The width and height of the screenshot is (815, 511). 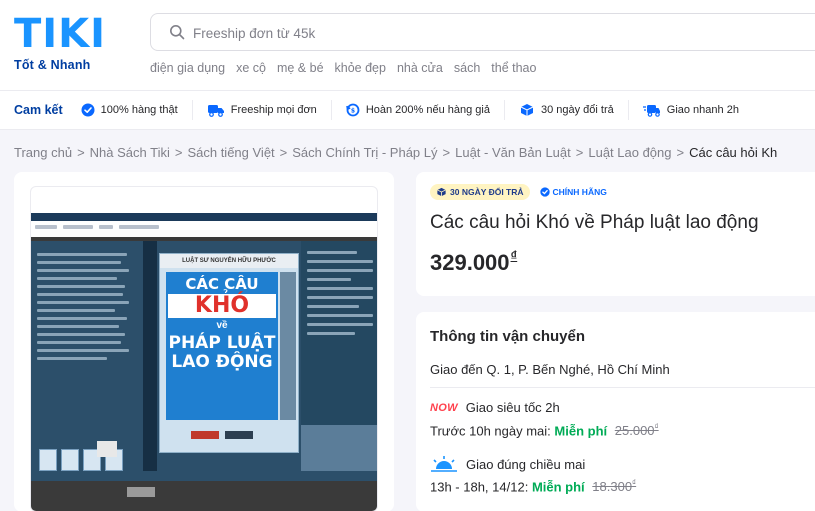 What do you see at coordinates (86, 338) in the screenshot?
I see `book-back-cover` at bounding box center [86, 338].